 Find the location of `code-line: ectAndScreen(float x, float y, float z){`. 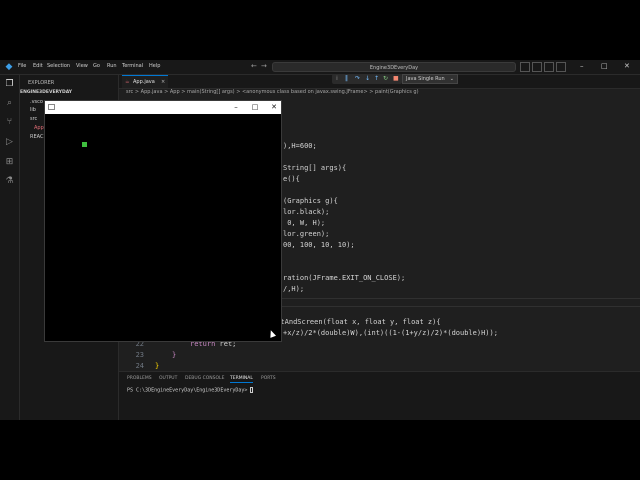

code-line: ectAndScreen(float x, float y, float z){ is located at coordinates (356, 322).